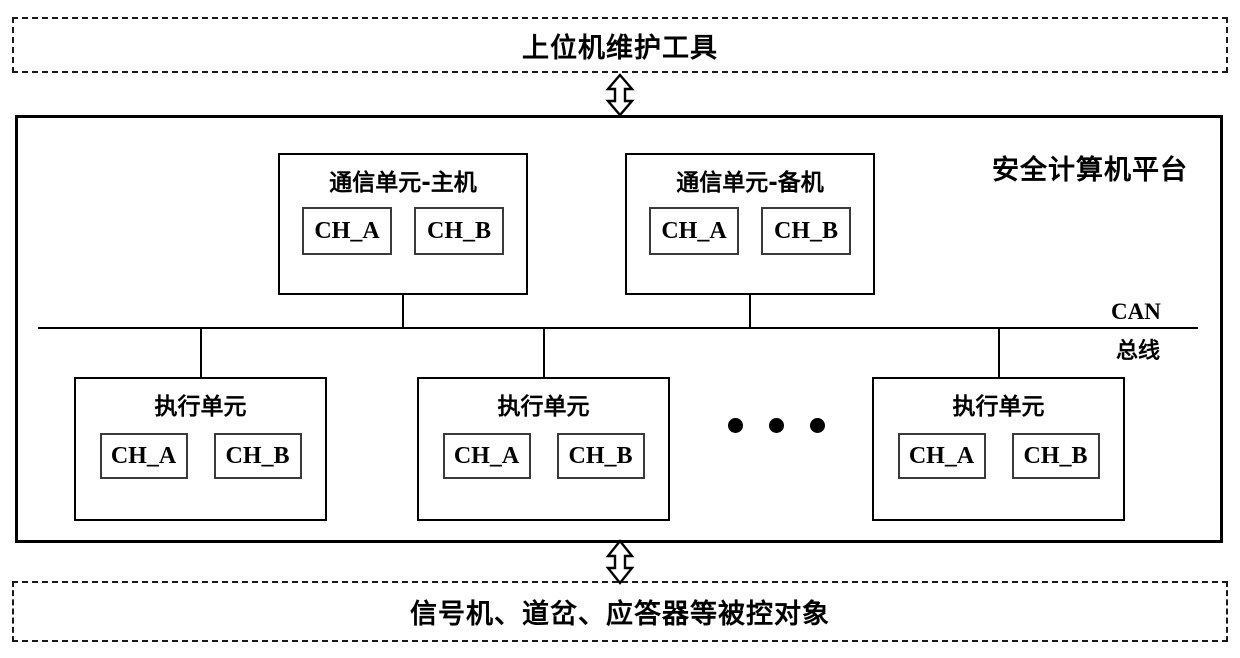 The width and height of the screenshot is (1240, 658). I want to click on platform-to-field-double-arrow, so click(620, 562).